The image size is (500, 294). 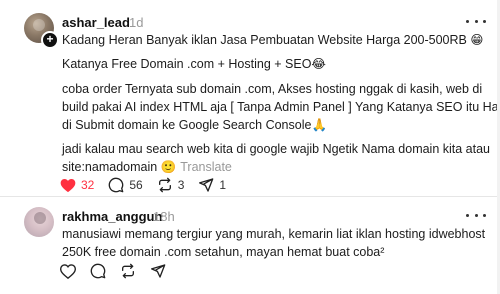 I want to click on post-actions: 32 56 3 1, so click(x=150, y=185).